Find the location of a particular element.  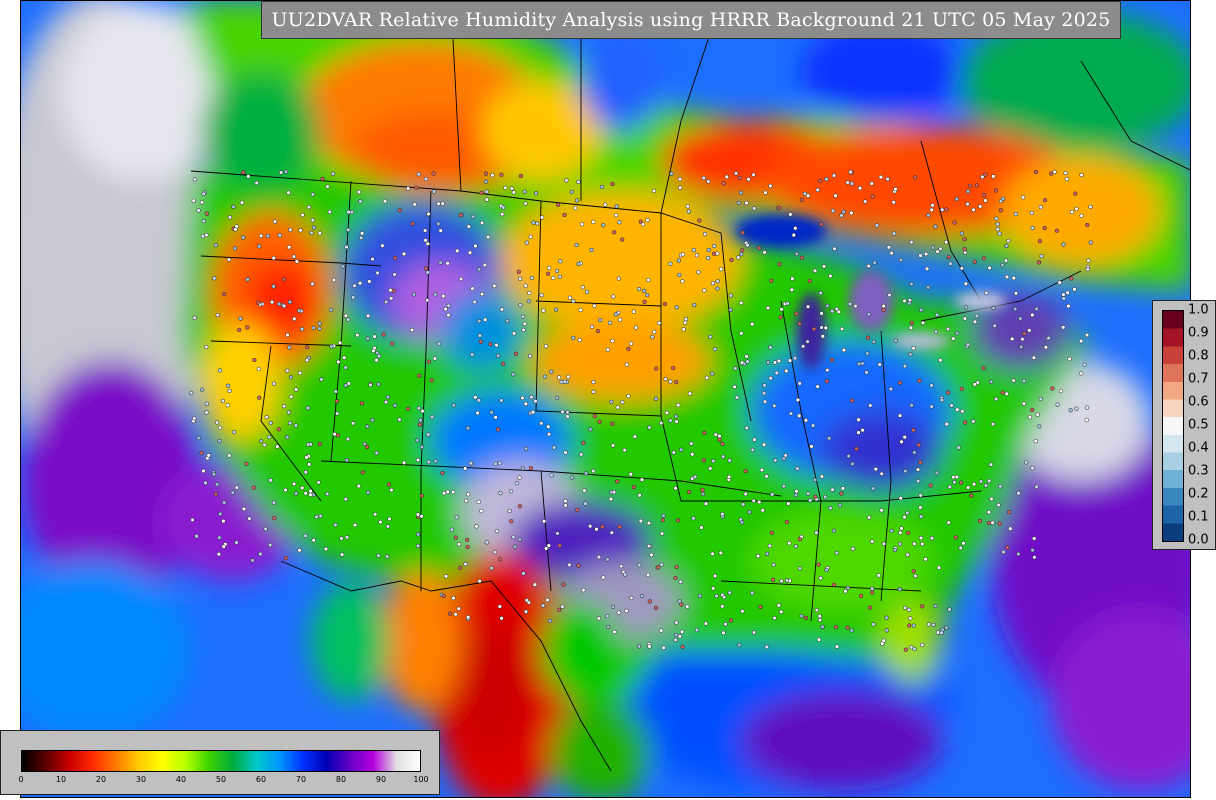

rh-tick-label: 80 is located at coordinates (341, 779).